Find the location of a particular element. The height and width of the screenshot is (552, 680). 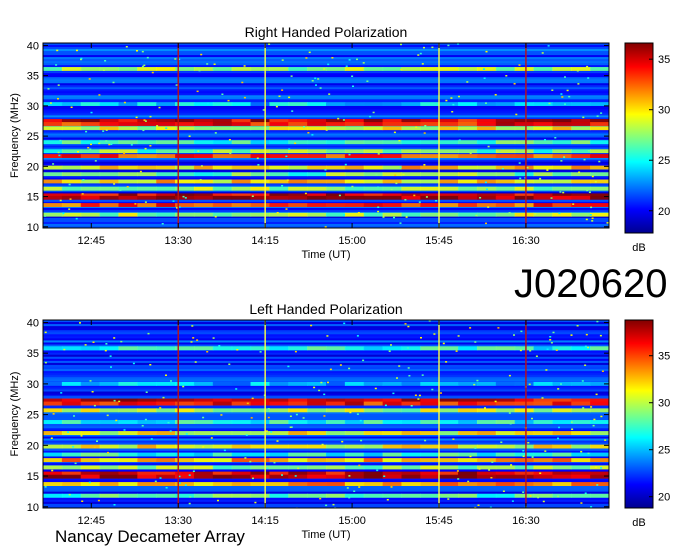

x-tick-label: 12:45 is located at coordinates (92, 521).